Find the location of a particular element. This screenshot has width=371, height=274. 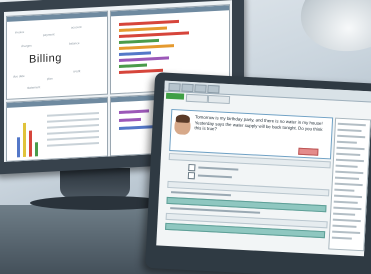

column-chart-pane is located at coordinates (57, 129).